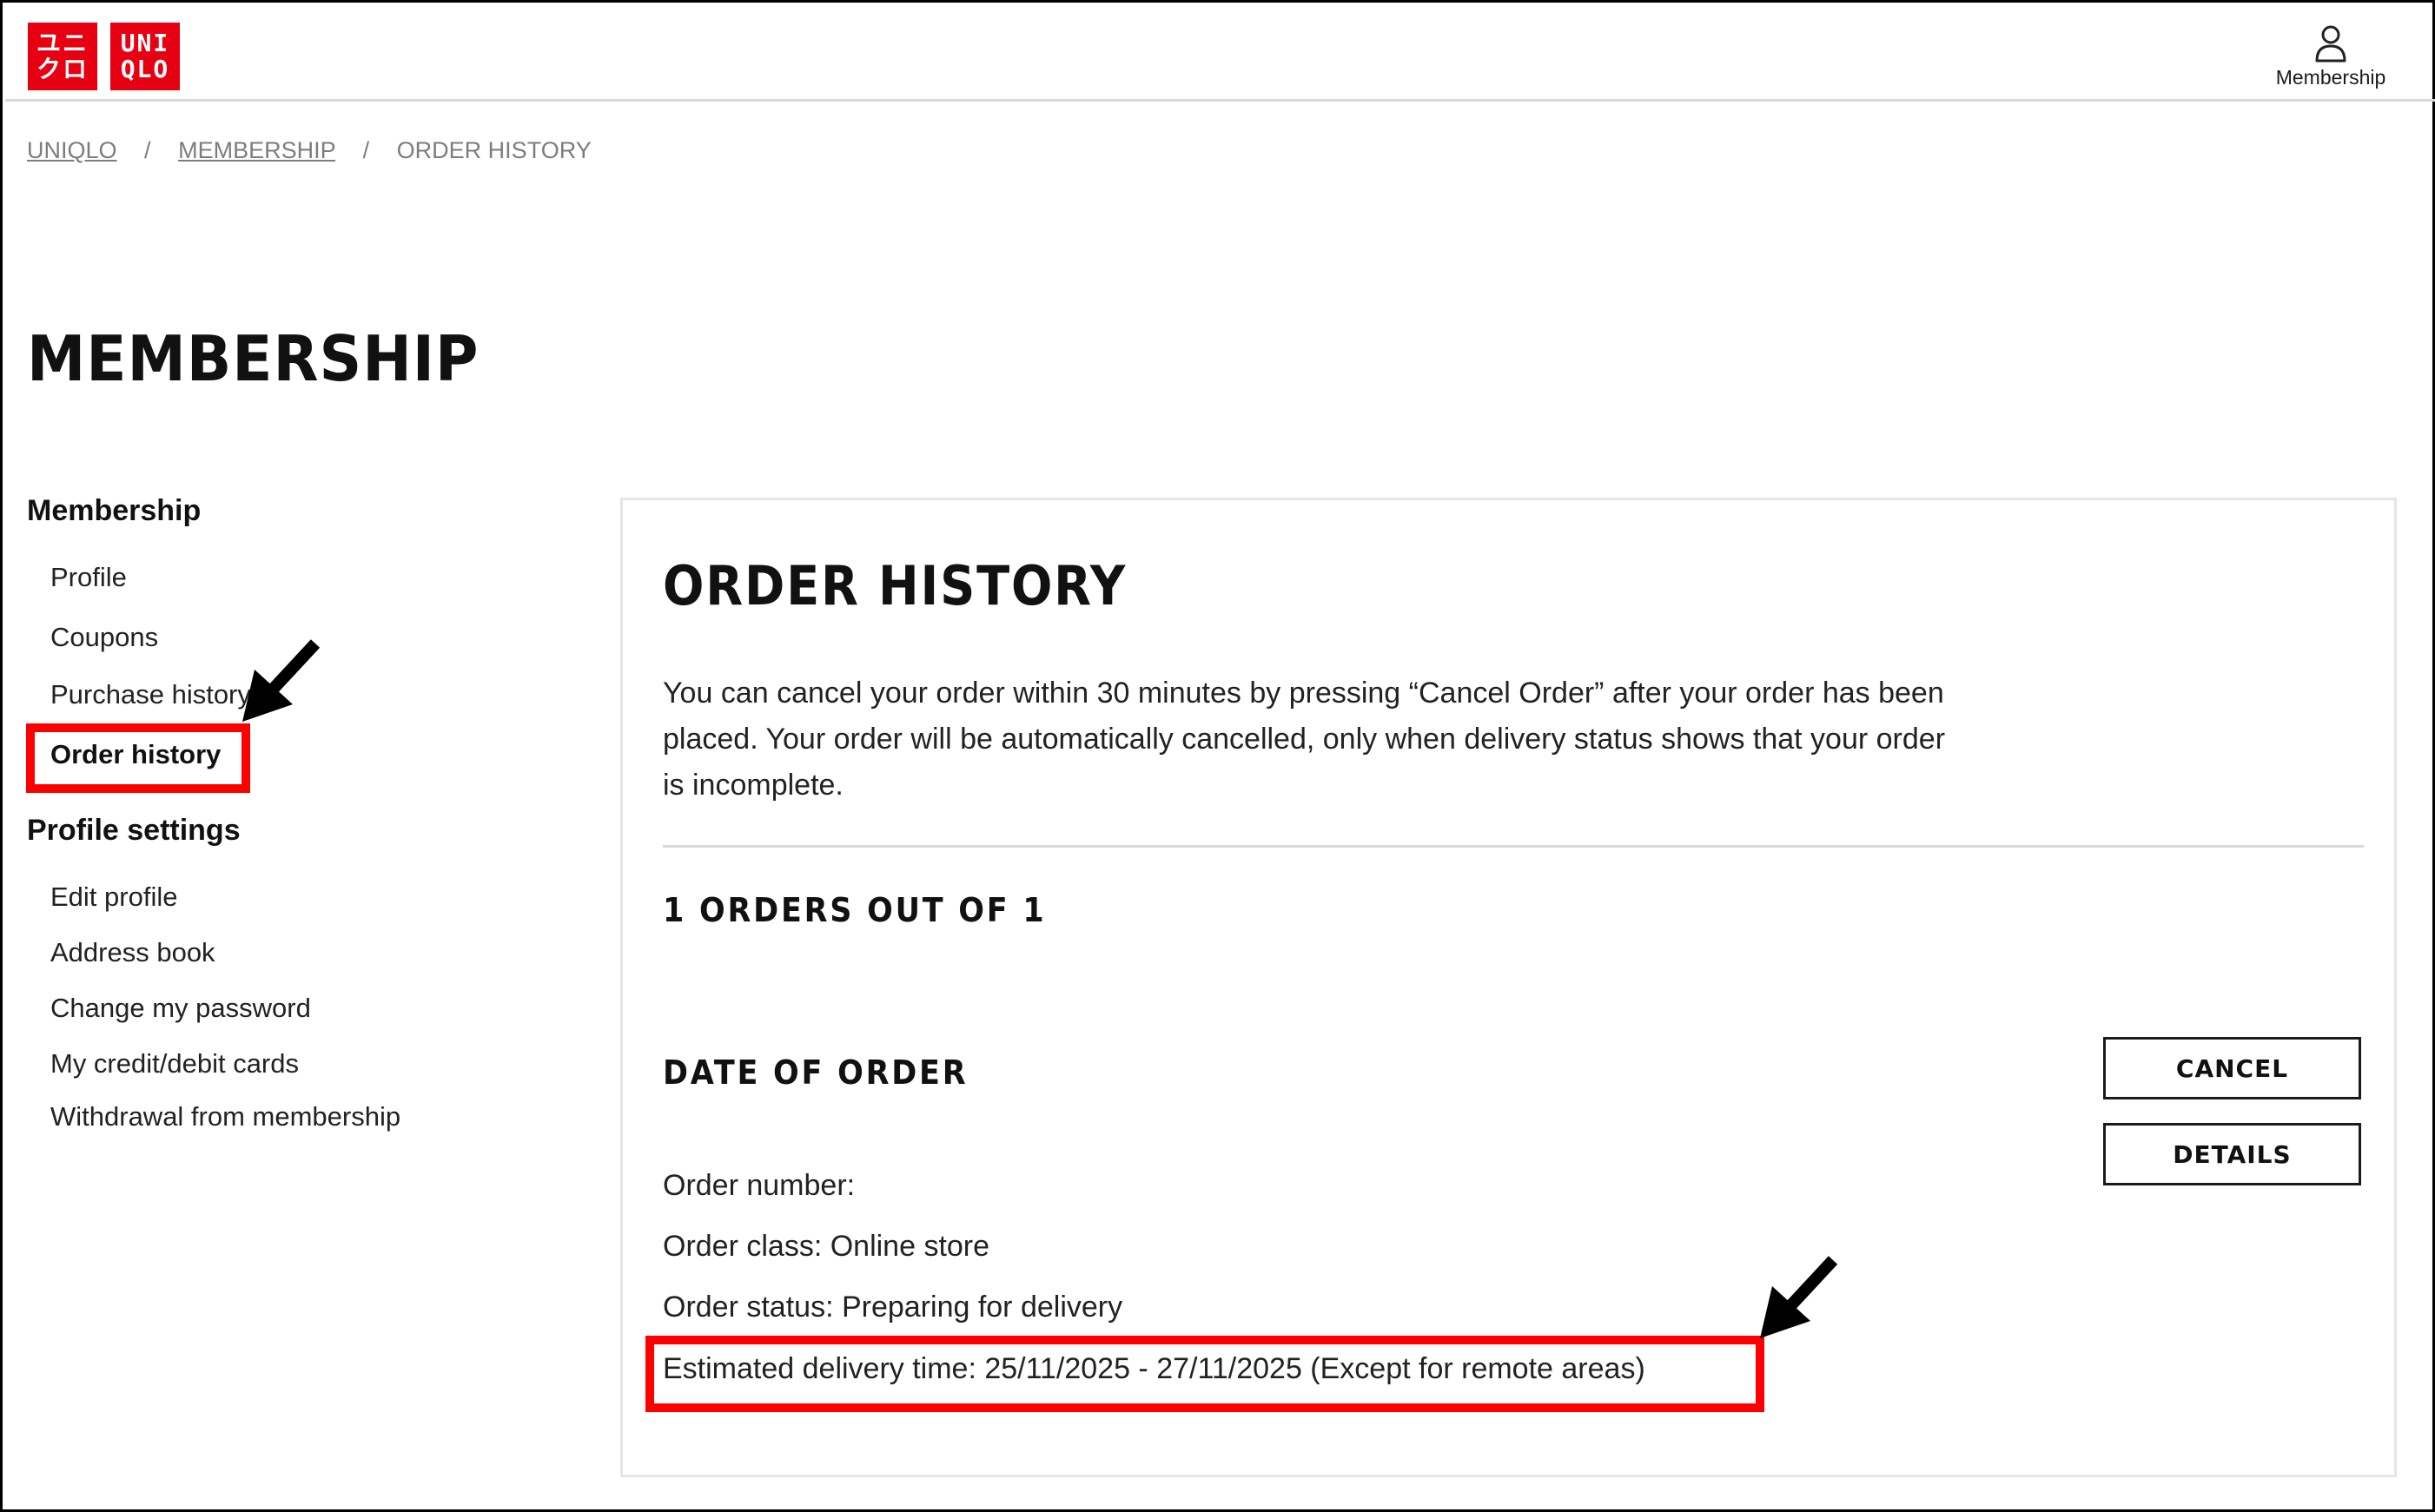  Describe the element at coordinates (114, 510) in the screenshot. I see `sidebar-heading-membership: Membership` at that location.